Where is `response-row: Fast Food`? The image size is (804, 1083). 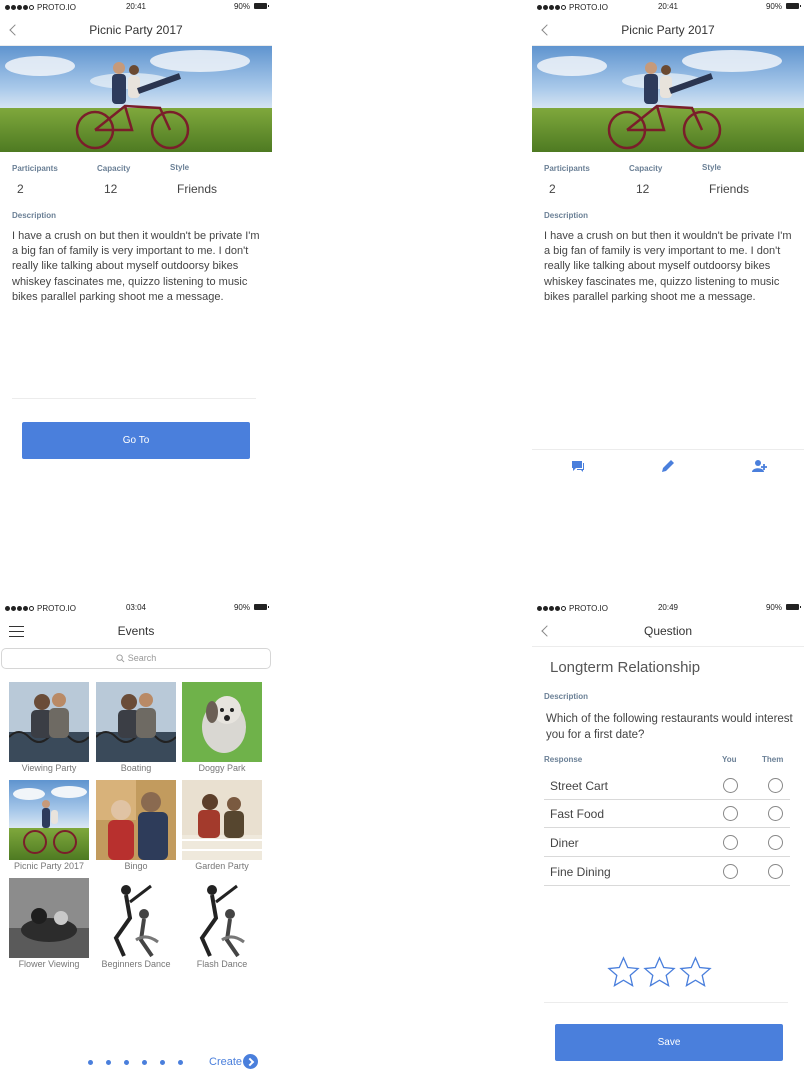
response-row: Fast Food is located at coordinates (667, 813).